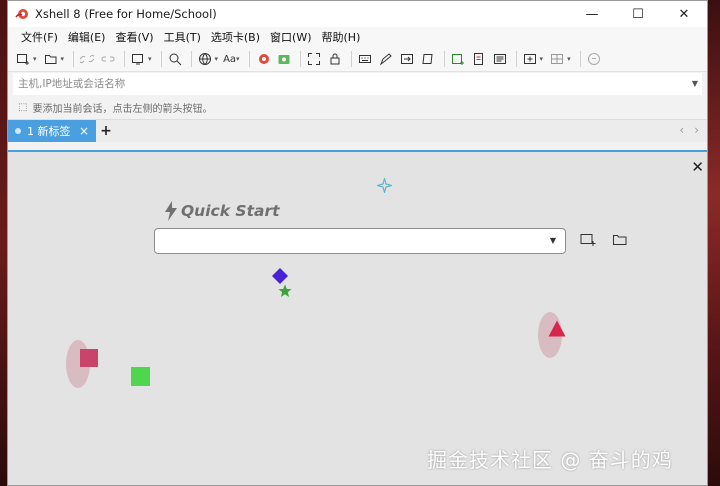 The width and height of the screenshot is (720, 486). What do you see at coordinates (335, 59) in the screenshot?
I see `lock-icon` at bounding box center [335, 59].